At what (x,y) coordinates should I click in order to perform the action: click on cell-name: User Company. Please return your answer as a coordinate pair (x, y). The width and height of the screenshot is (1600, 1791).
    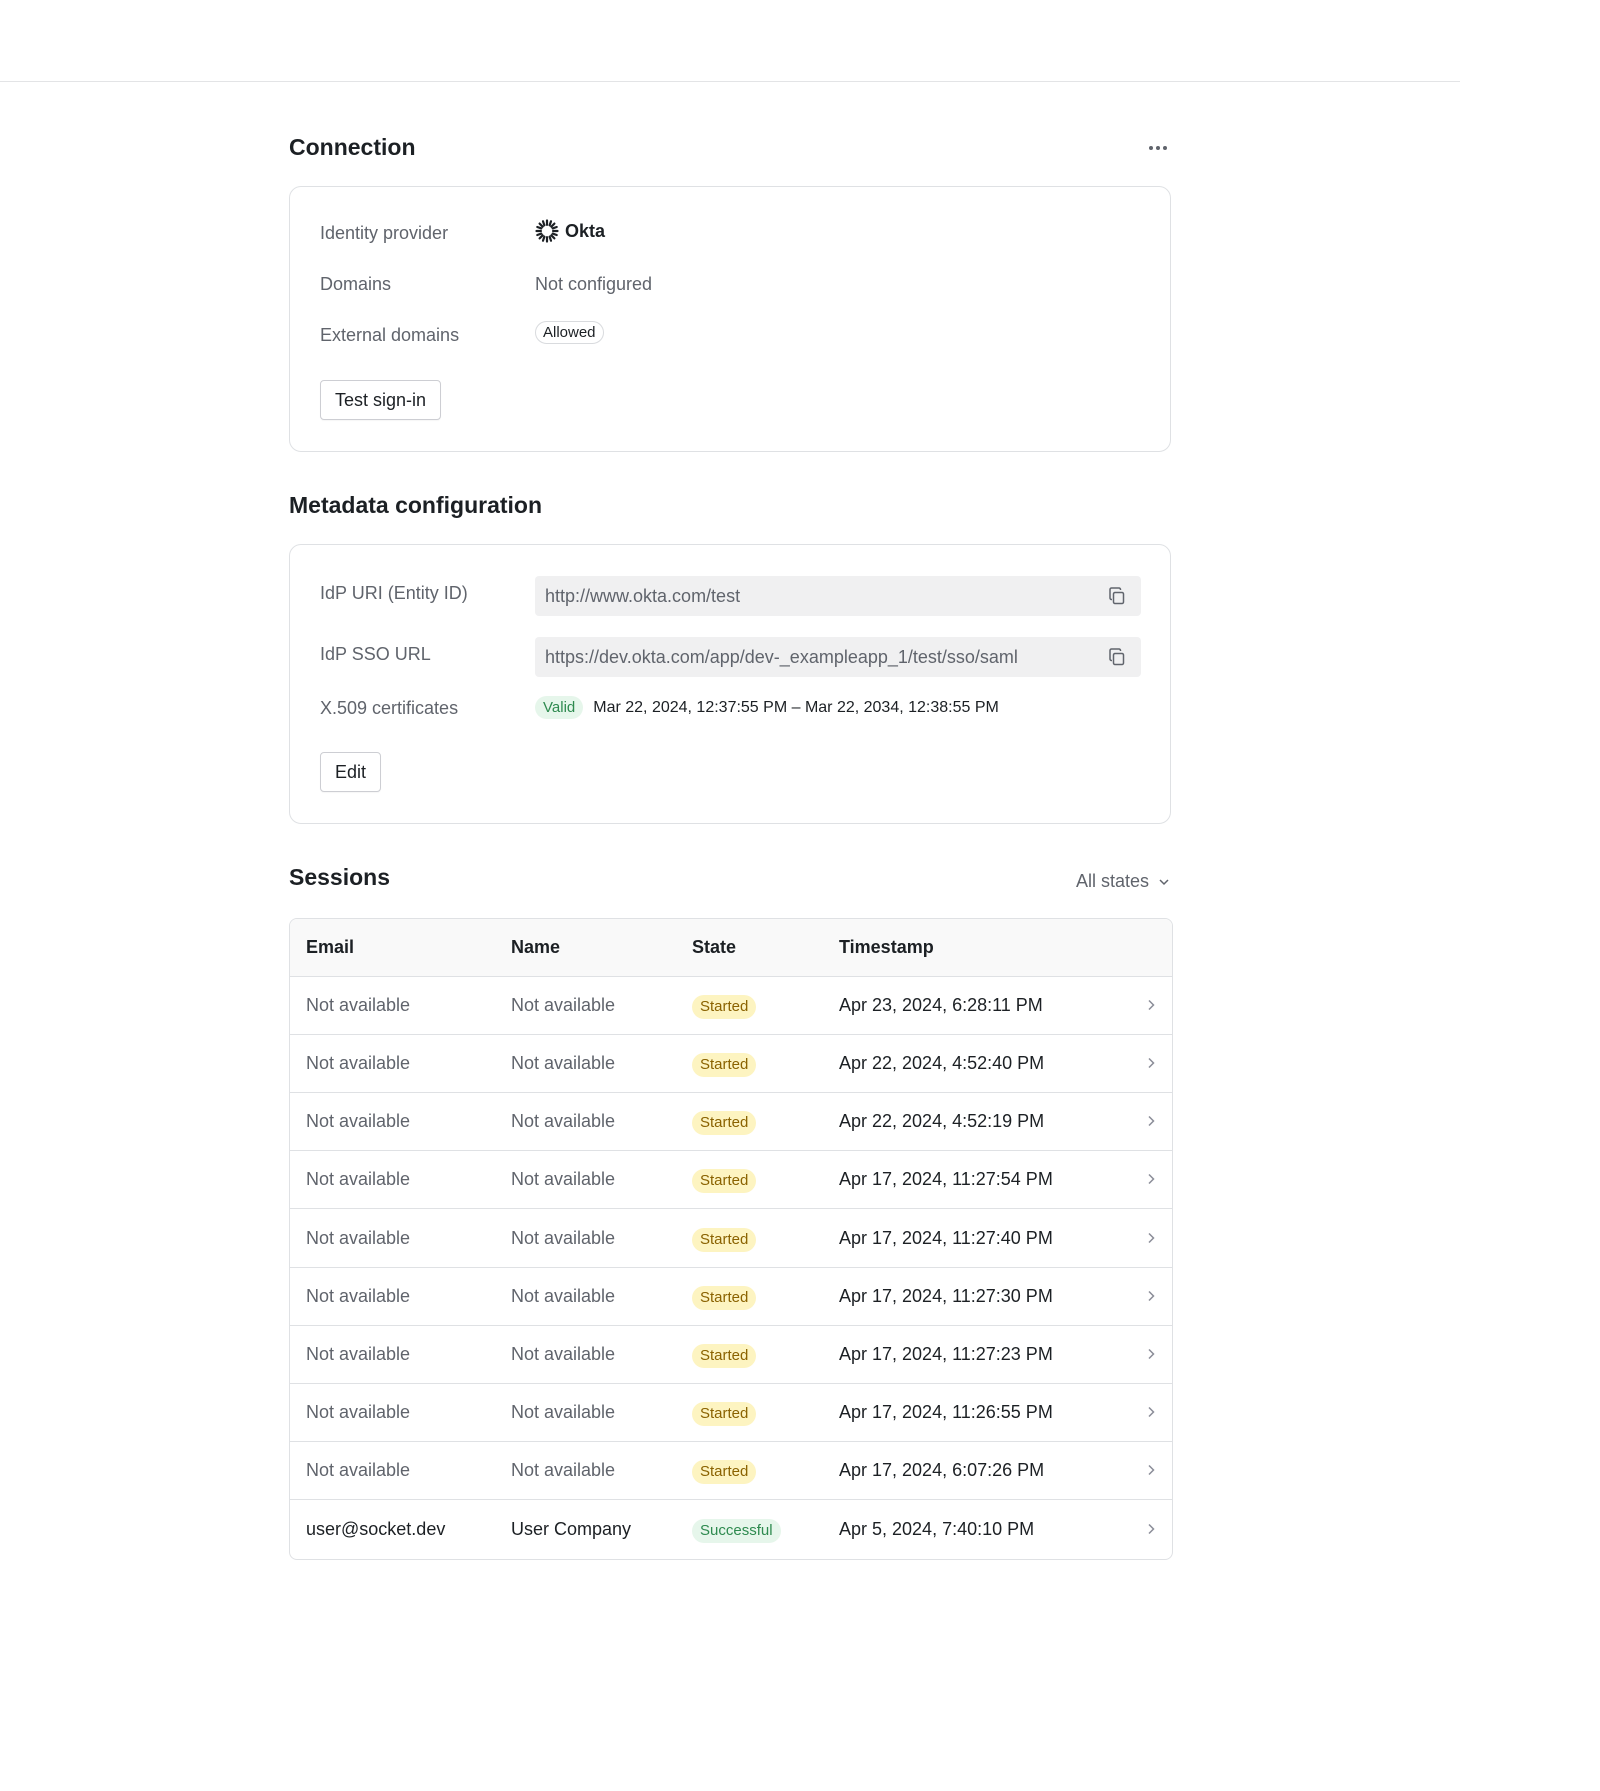
    Looking at the image, I should click on (571, 1529).